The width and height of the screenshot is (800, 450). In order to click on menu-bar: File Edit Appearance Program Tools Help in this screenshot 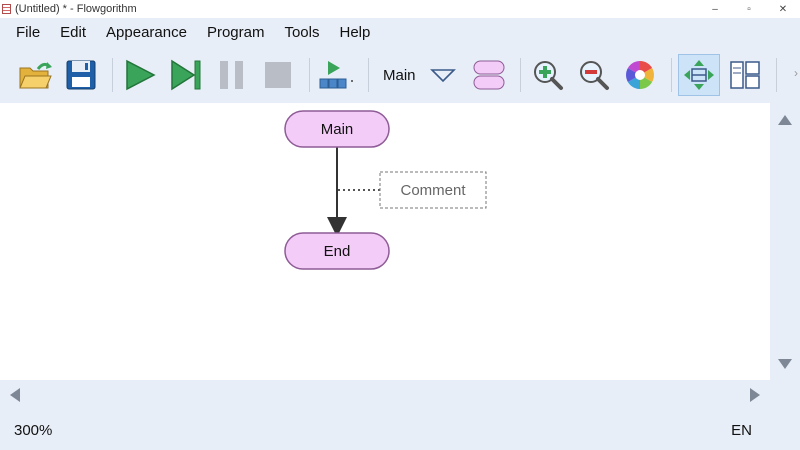, I will do `click(400, 33)`.